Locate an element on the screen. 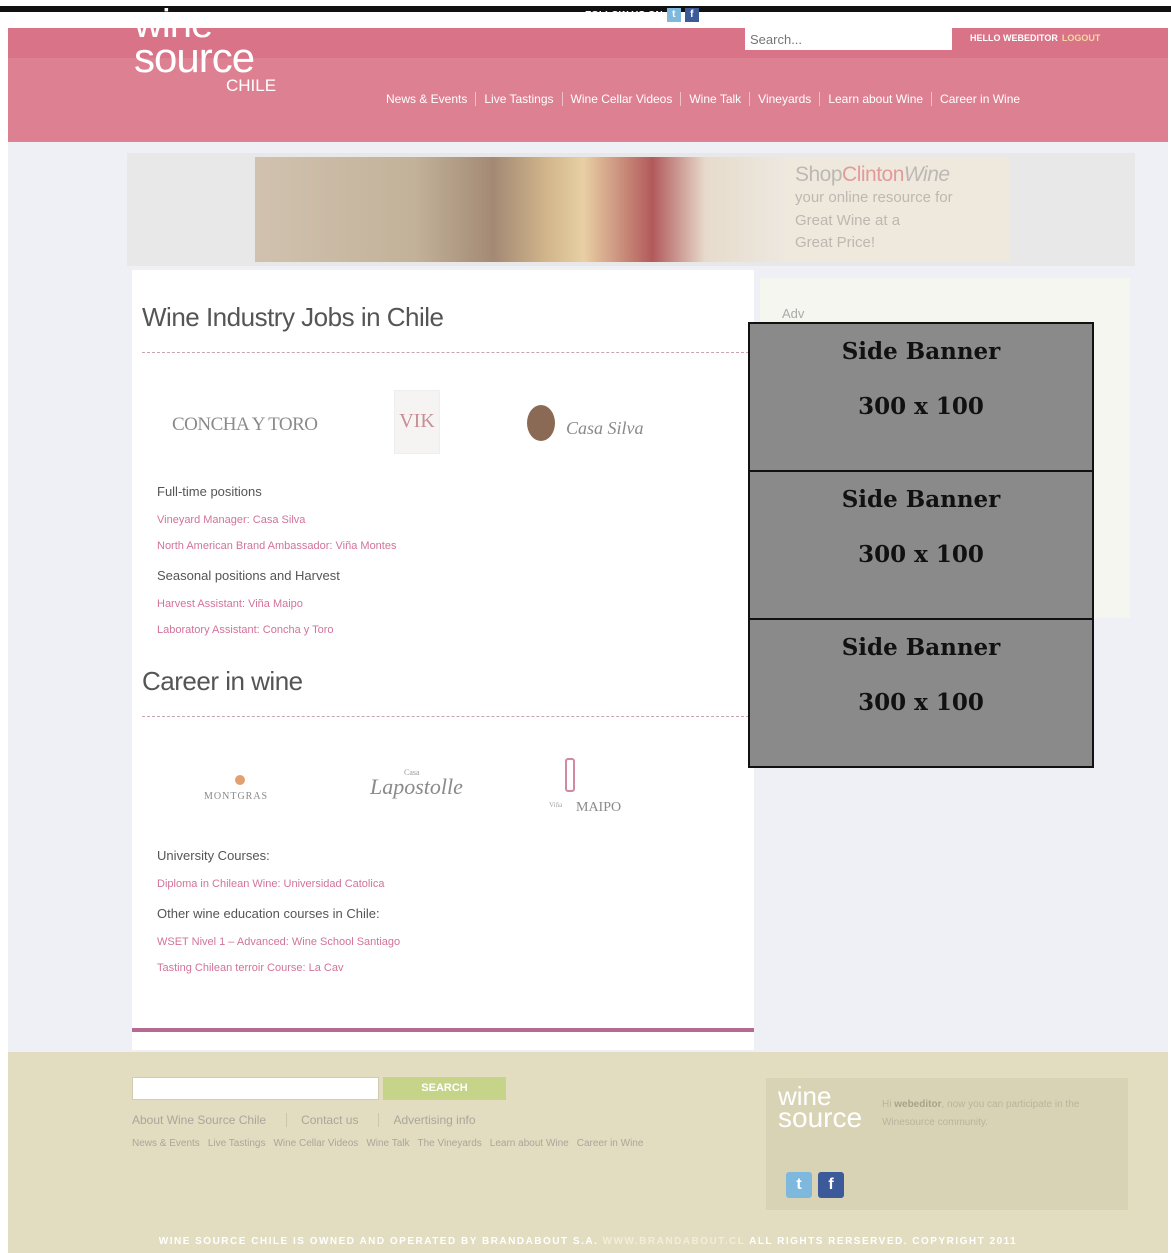  montgras-dot is located at coordinates (240, 780).